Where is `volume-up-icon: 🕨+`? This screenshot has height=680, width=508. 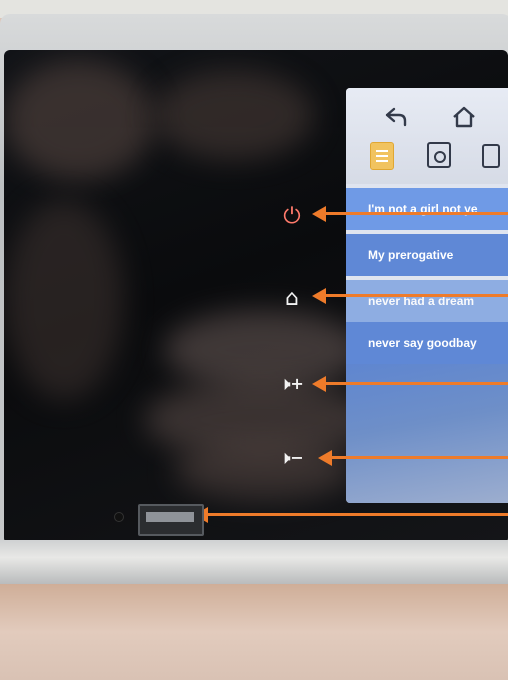 volume-up-icon: 🕨+ is located at coordinates (292, 384).